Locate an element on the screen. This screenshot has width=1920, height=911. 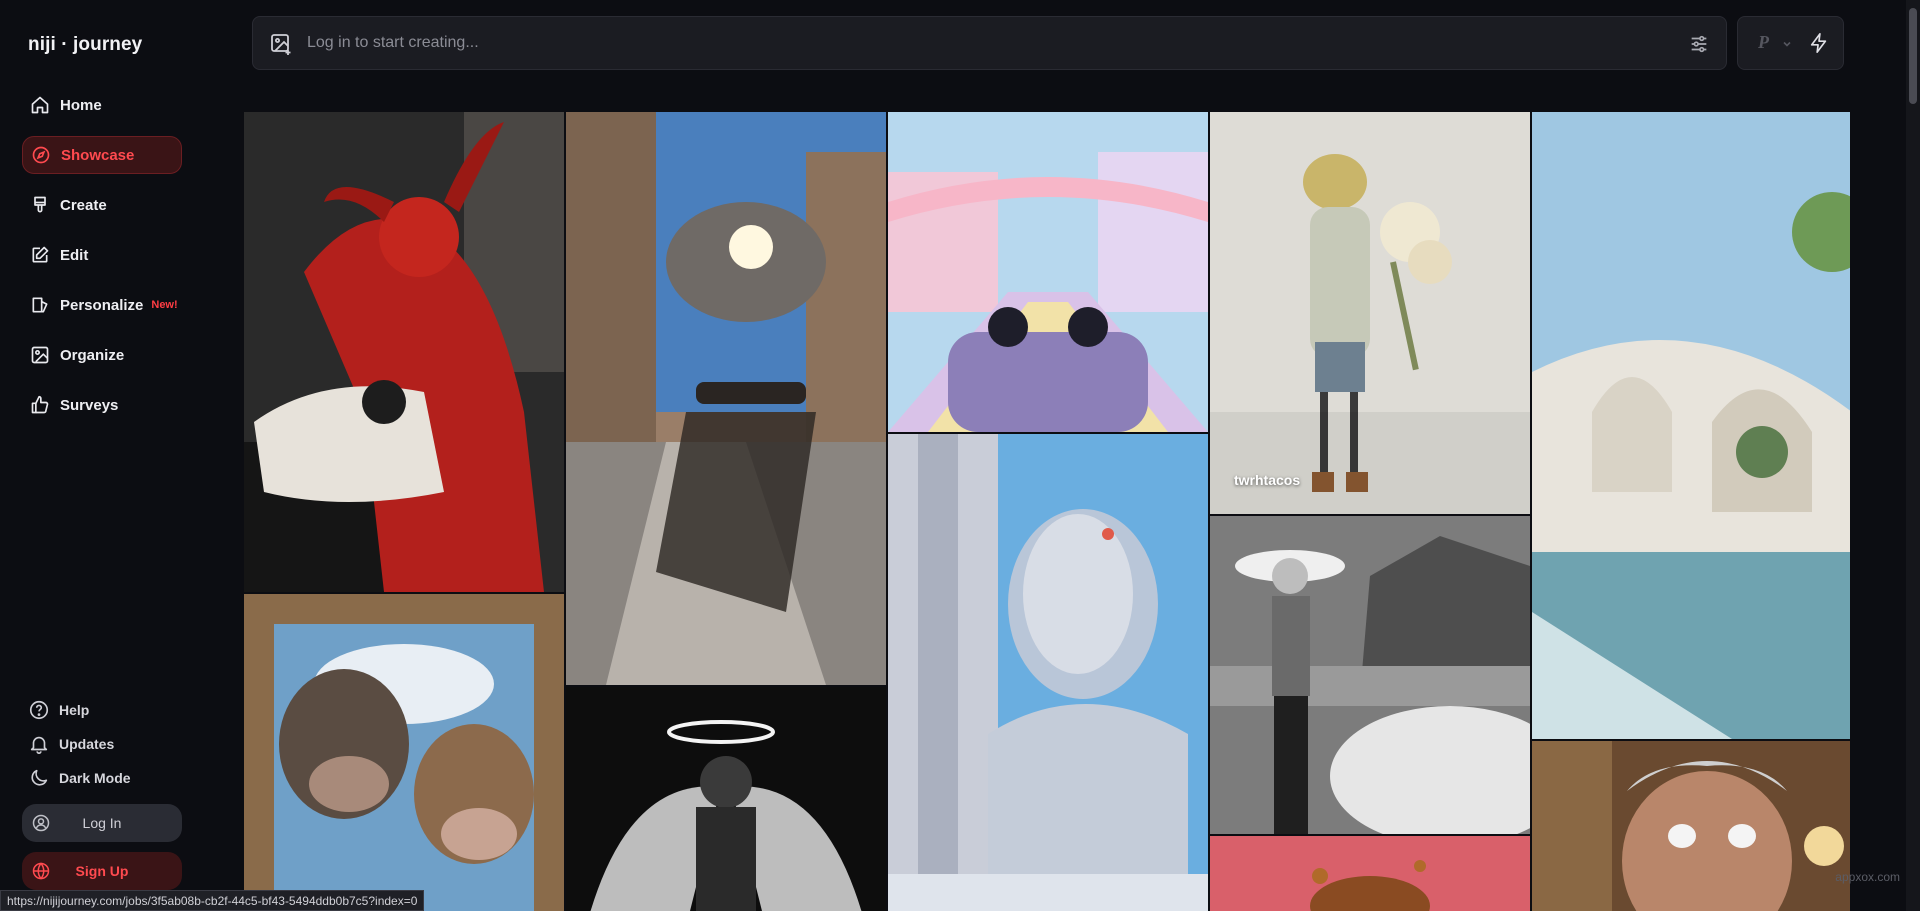
add-image-icon is located at coordinates (281, 44).